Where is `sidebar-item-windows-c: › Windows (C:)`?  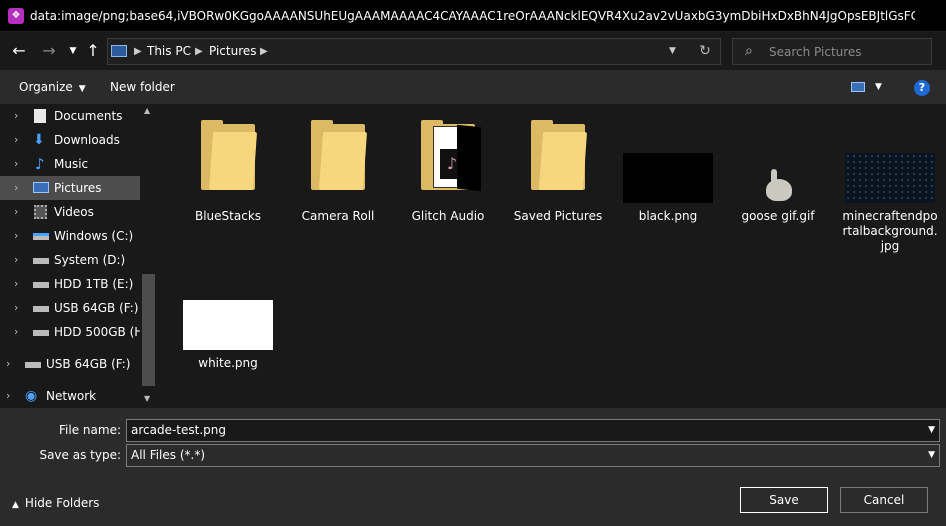 sidebar-item-windows-c: › Windows (C:) is located at coordinates (70, 236).